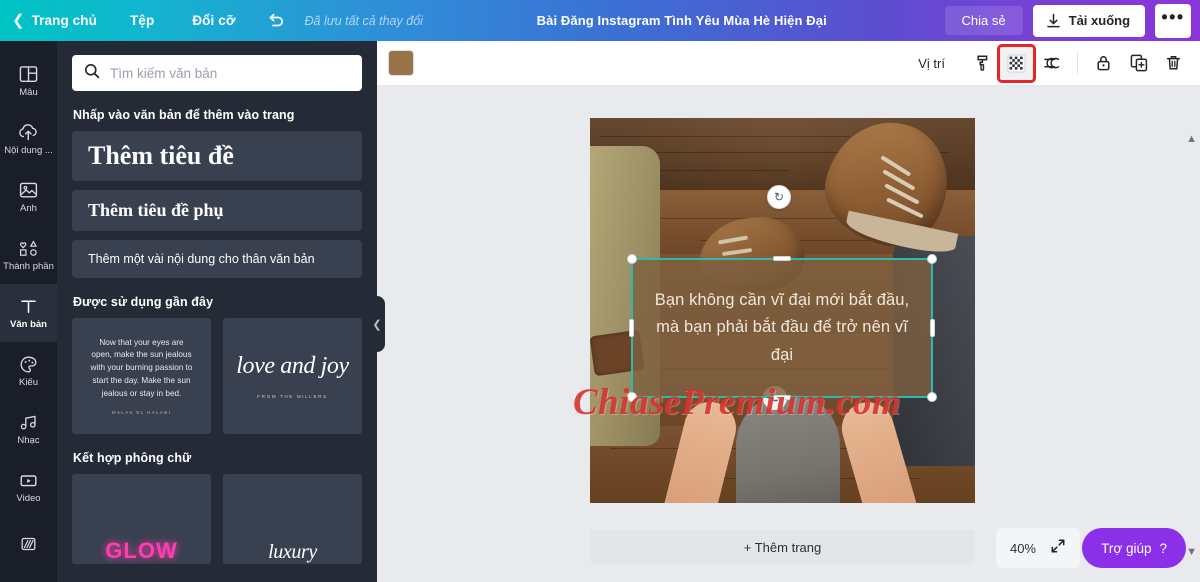 The height and width of the screenshot is (582, 1200). What do you see at coordinates (28, 364) in the screenshot?
I see `palette-icon` at bounding box center [28, 364].